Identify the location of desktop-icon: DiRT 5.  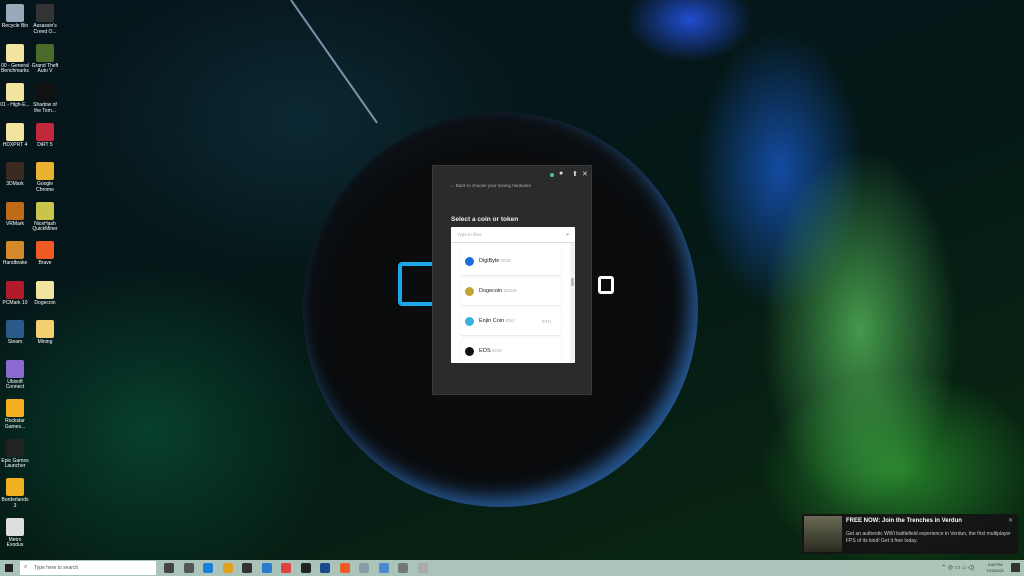
(45, 135).